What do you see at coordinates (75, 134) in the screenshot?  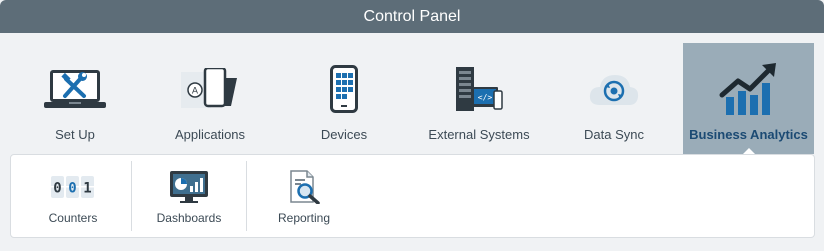 I see `nav-item-label: Set Up` at bounding box center [75, 134].